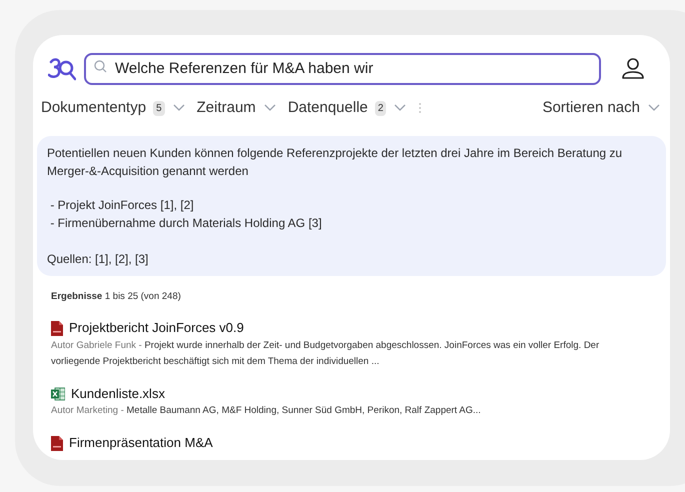 The width and height of the screenshot is (685, 492). Describe the element at coordinates (156, 328) in the screenshot. I see `result-title: Projektbericht JoinForces v0.9` at that location.